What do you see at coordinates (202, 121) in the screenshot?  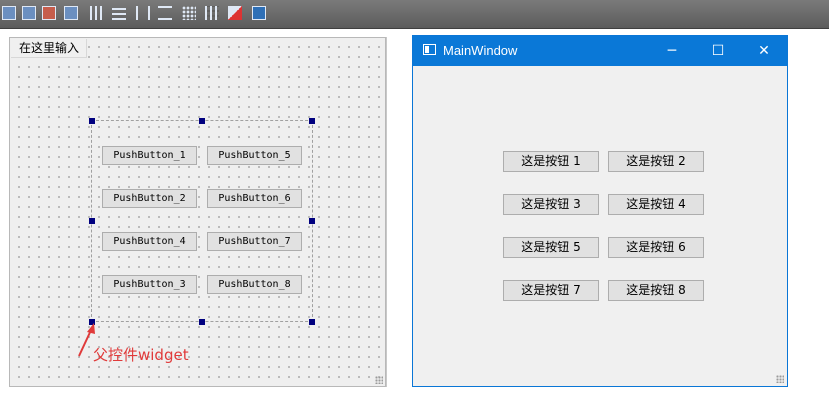 I see `resize-handle-t` at bounding box center [202, 121].